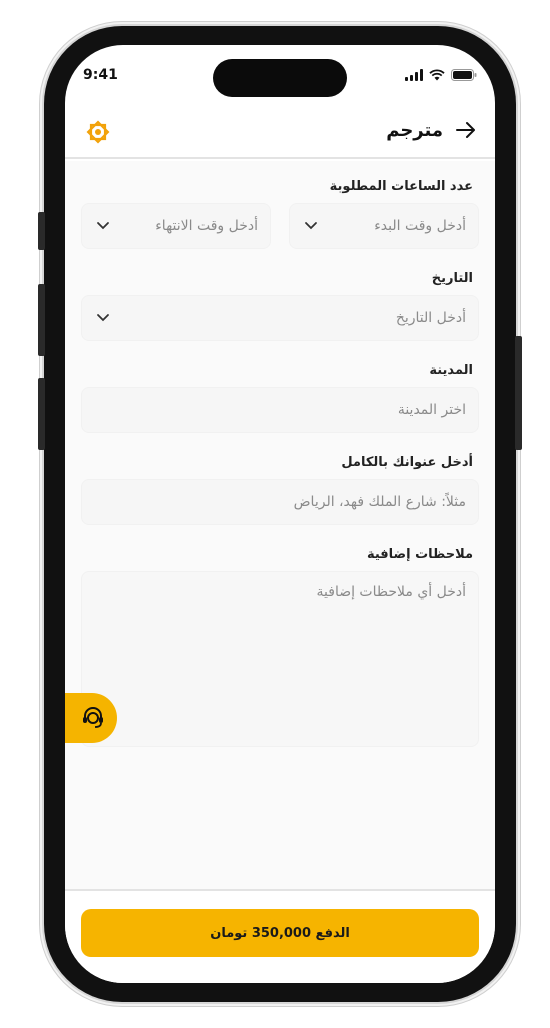 The height and width of the screenshot is (1028, 550). What do you see at coordinates (466, 130) in the screenshot?
I see `back-arrow-icon` at bounding box center [466, 130].